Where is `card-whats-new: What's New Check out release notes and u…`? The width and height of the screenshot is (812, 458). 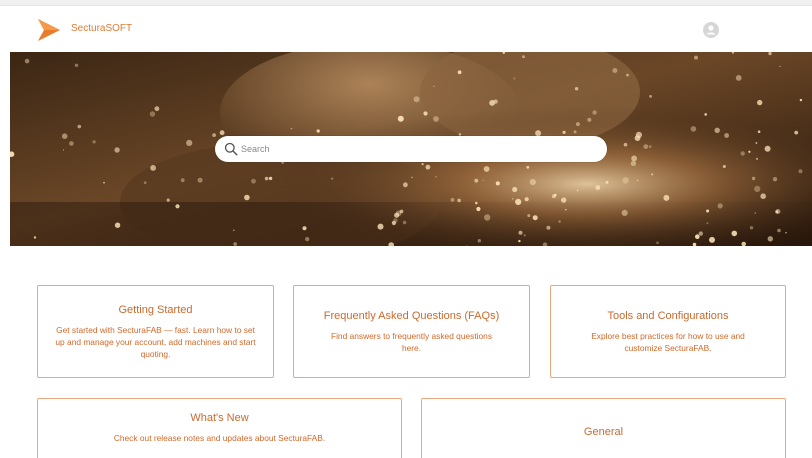 card-whats-new: What's New Check out release notes and u… is located at coordinates (219, 428).